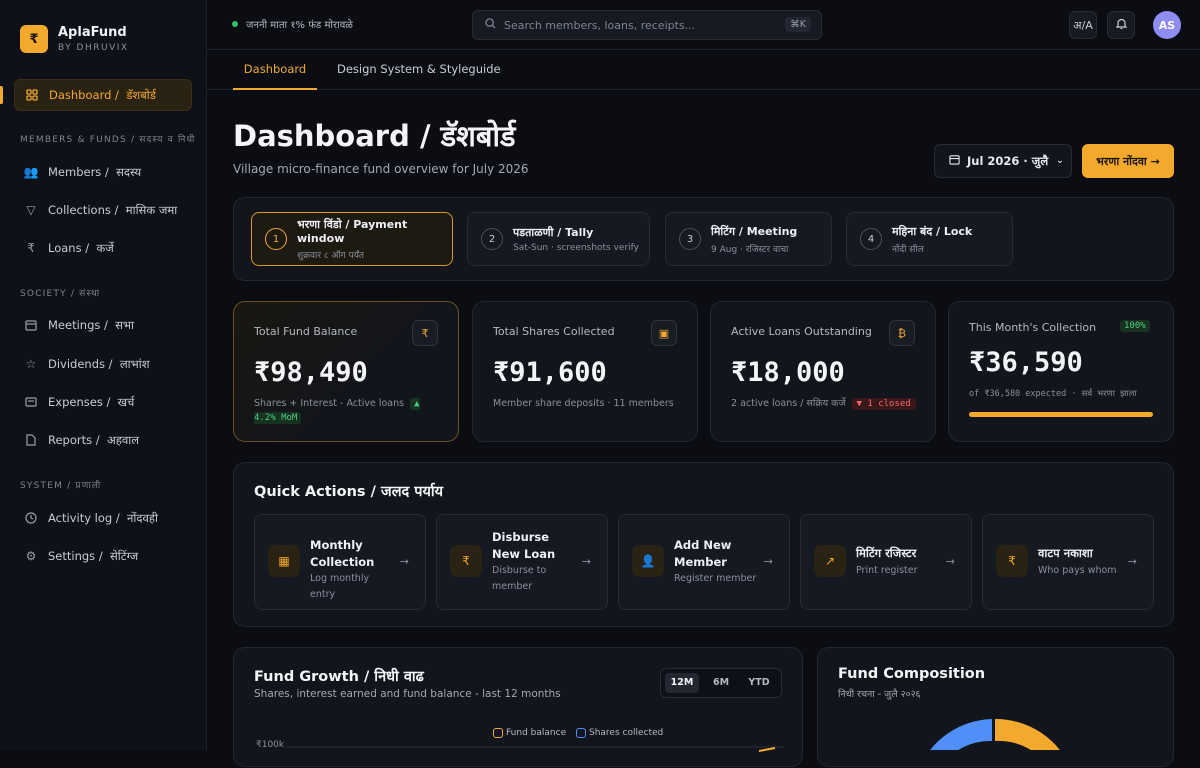 The image size is (1200, 768). Describe the element at coordinates (703, 70) in the screenshot. I see `tab-bar: Dashboard Design System & Styleguide` at that location.